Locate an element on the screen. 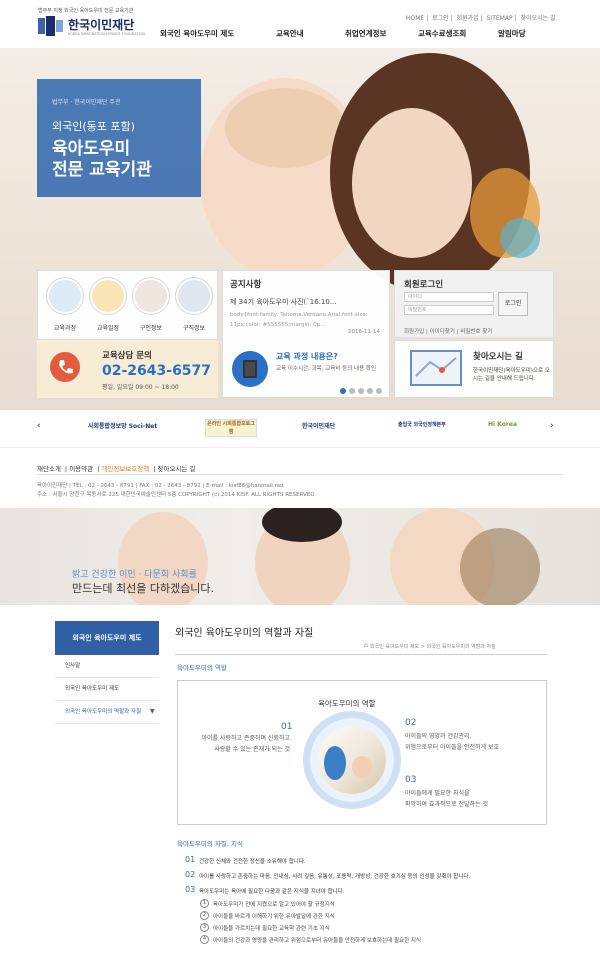  login-title: 회원로그인 is located at coordinates (424, 285).